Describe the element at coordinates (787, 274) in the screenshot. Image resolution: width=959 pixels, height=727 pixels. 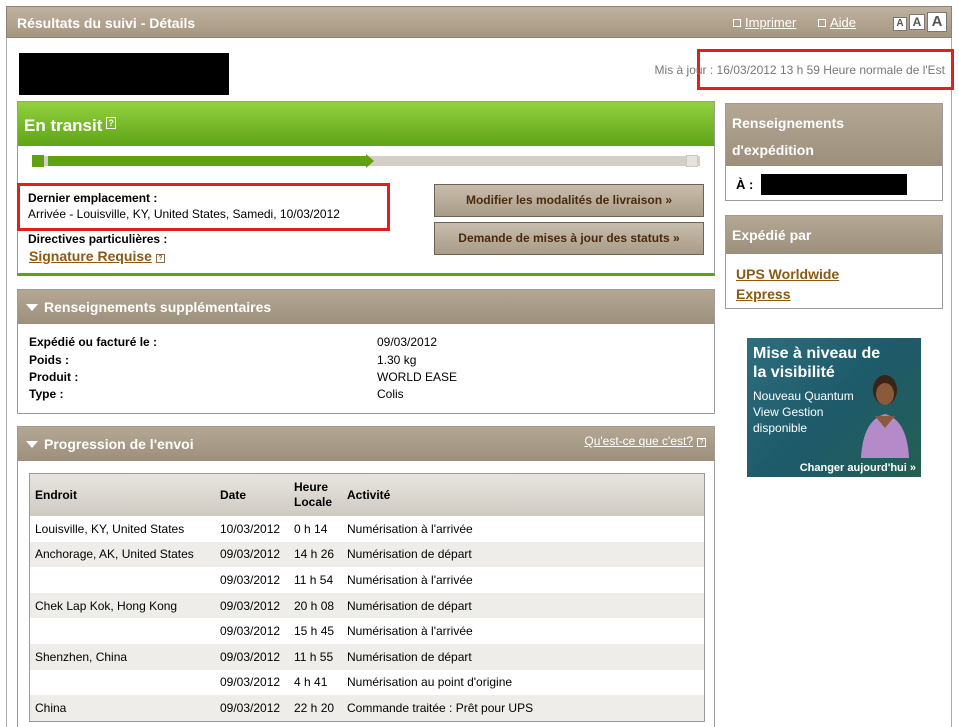
I see `ups-link-line1: UPS Worldwide` at that location.